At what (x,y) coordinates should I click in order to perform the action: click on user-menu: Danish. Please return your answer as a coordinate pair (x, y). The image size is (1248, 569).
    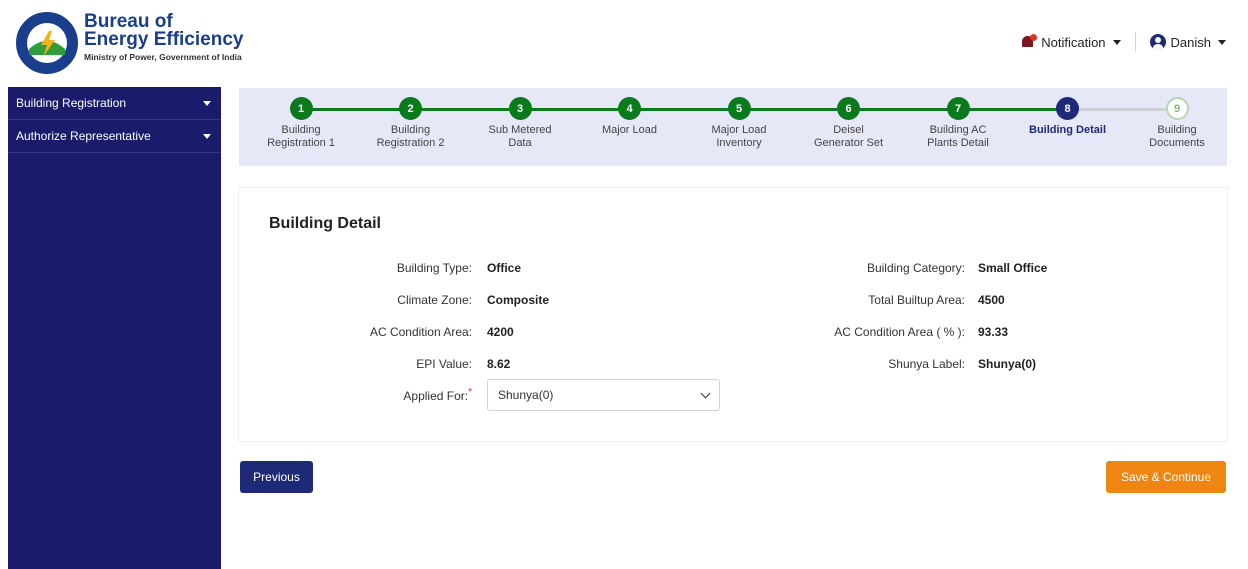
    Looking at the image, I should click on (1187, 42).